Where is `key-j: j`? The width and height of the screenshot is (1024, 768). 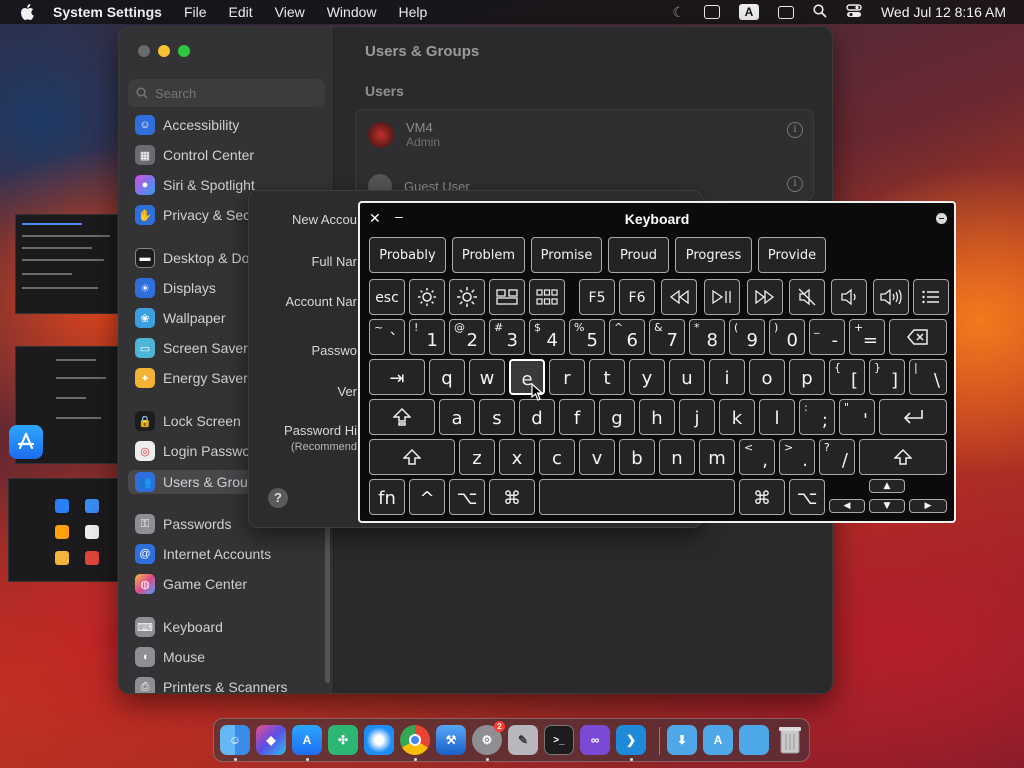
key-j: j is located at coordinates (697, 417).